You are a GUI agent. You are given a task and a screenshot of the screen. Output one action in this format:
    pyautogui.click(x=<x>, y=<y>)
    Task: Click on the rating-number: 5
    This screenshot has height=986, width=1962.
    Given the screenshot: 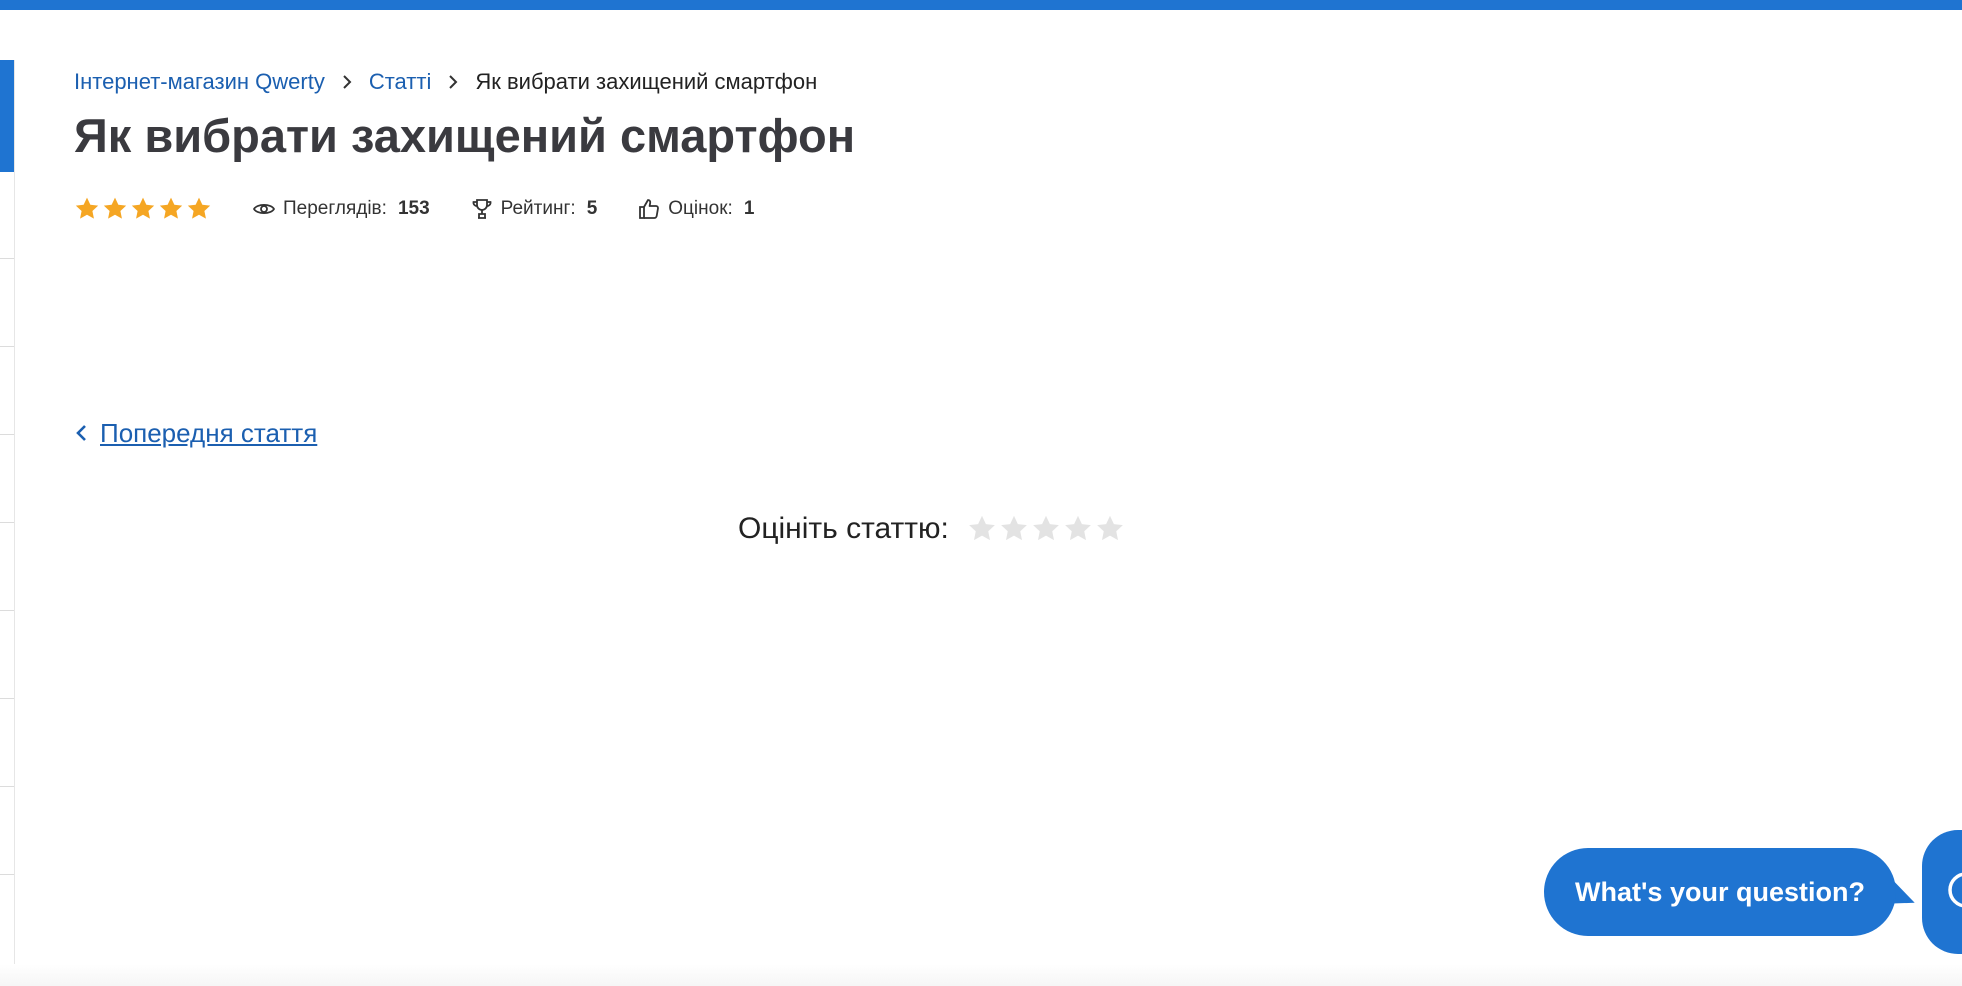 What is the action you would take?
    pyautogui.click(x=592, y=208)
    